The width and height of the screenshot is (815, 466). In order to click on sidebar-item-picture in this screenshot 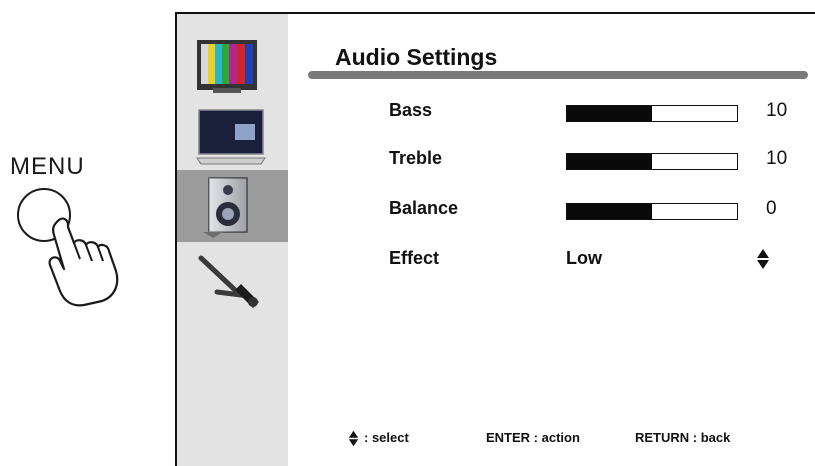, I will do `click(232, 68)`.